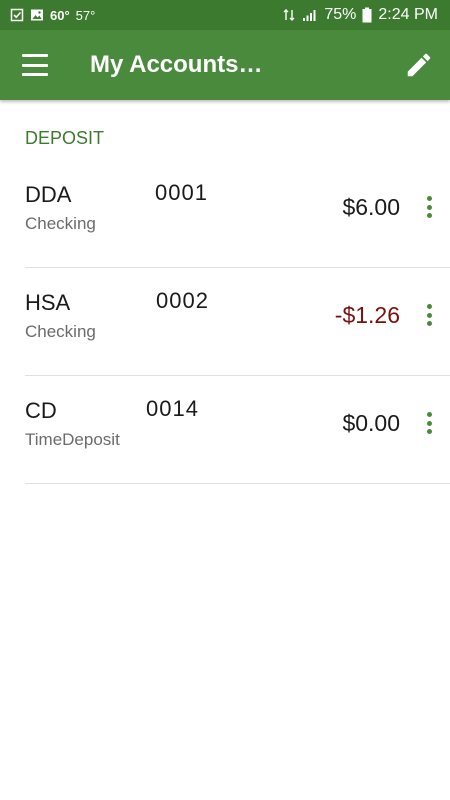 The width and height of the screenshot is (450, 800). Describe the element at coordinates (360, 15) in the screenshot. I see `status-bar-right: 75% 2:24 PM` at that location.